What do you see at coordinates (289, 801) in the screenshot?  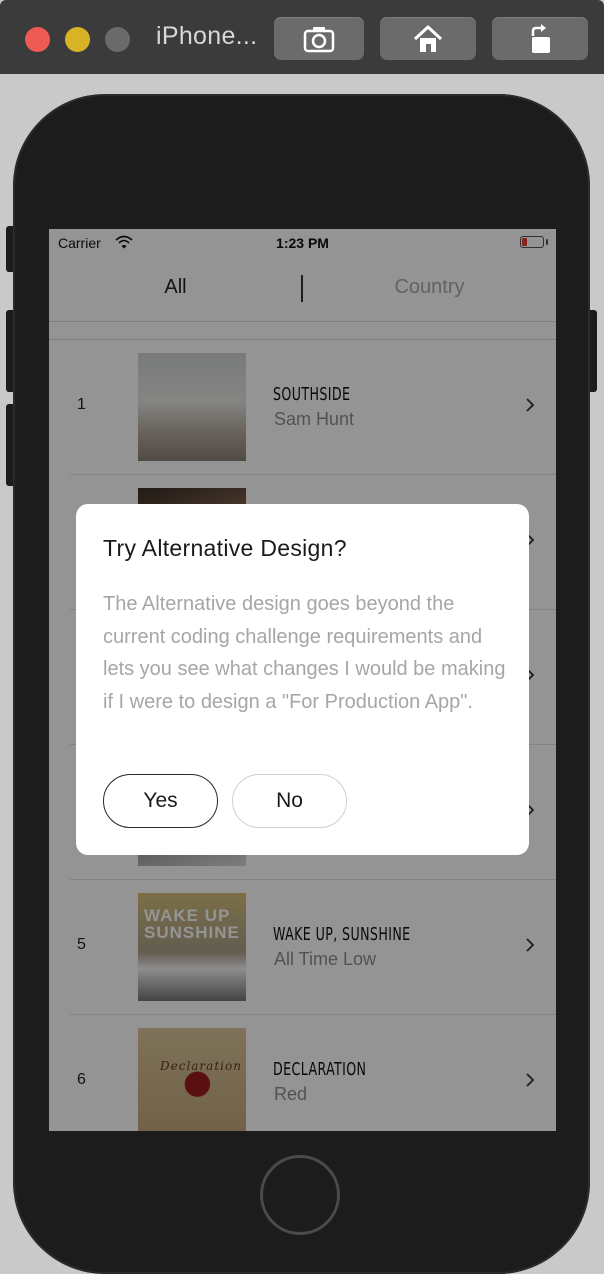 I see `no-button: No` at bounding box center [289, 801].